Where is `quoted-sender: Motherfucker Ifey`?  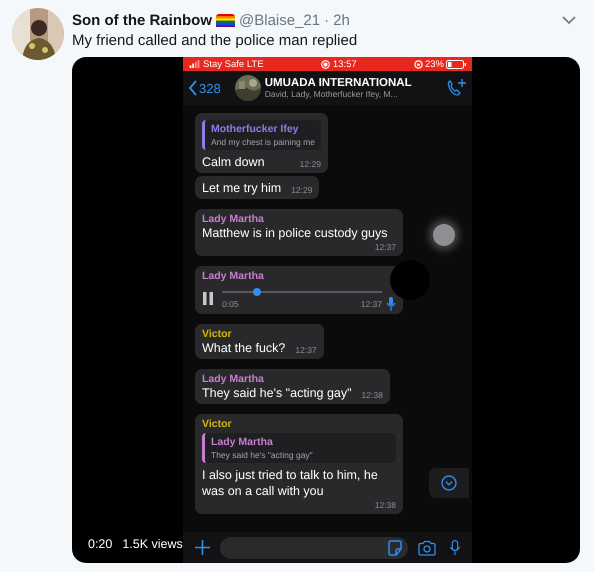
quoted-sender: Motherfucker Ifey is located at coordinates (255, 129).